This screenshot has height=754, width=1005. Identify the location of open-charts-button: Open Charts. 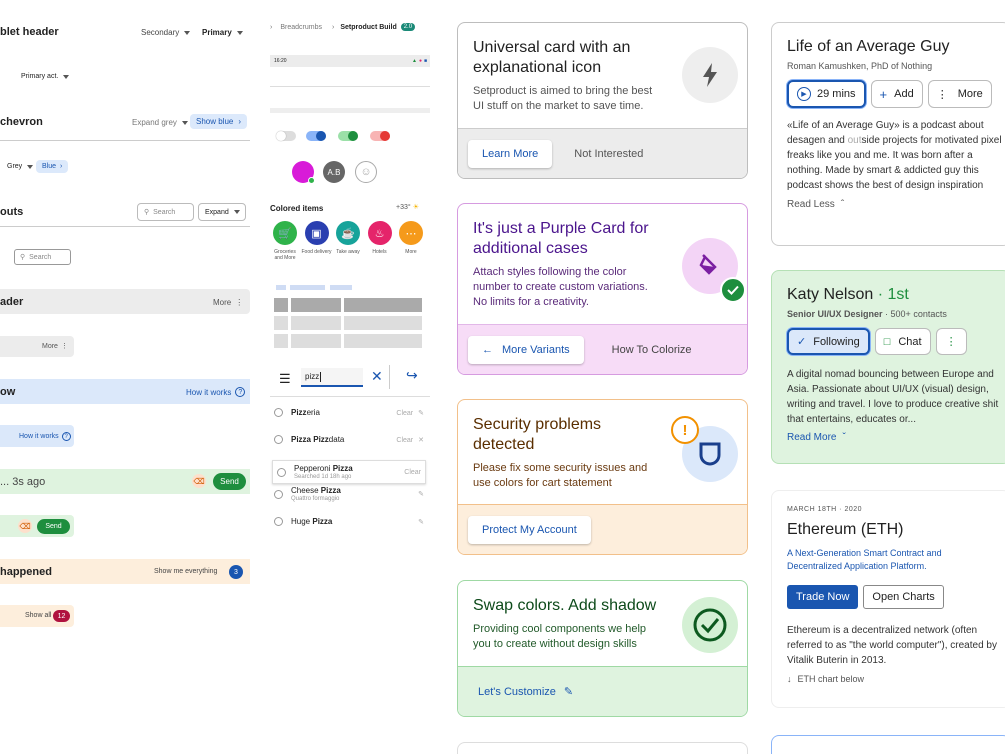
(903, 597).